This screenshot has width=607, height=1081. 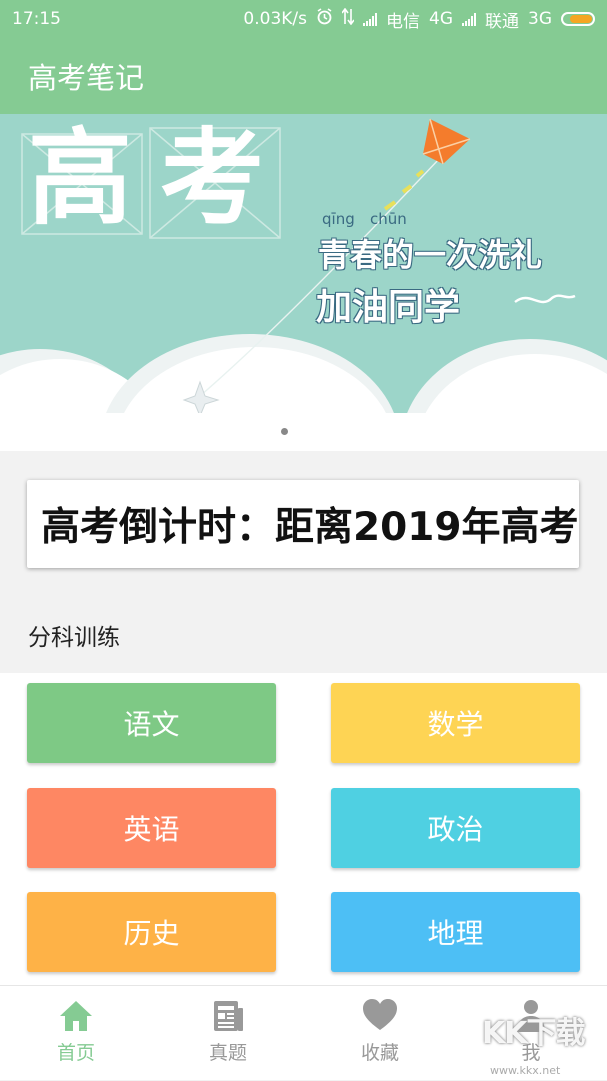 I want to click on watermark-logo: KK下载, so click(x=533, y=1033).